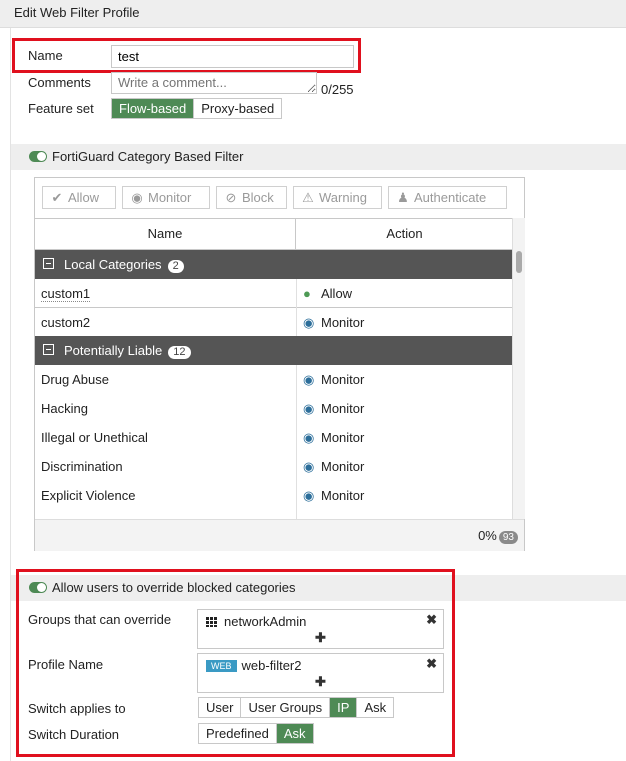  I want to click on column-header-action: Action, so click(404, 234).